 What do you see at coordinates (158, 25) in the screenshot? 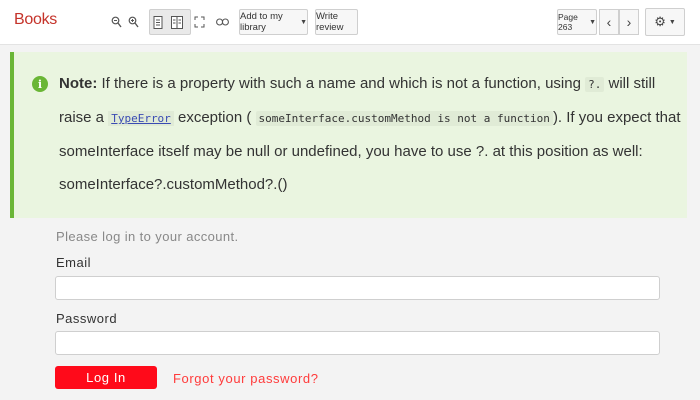
I see `single-page-icon` at bounding box center [158, 25].